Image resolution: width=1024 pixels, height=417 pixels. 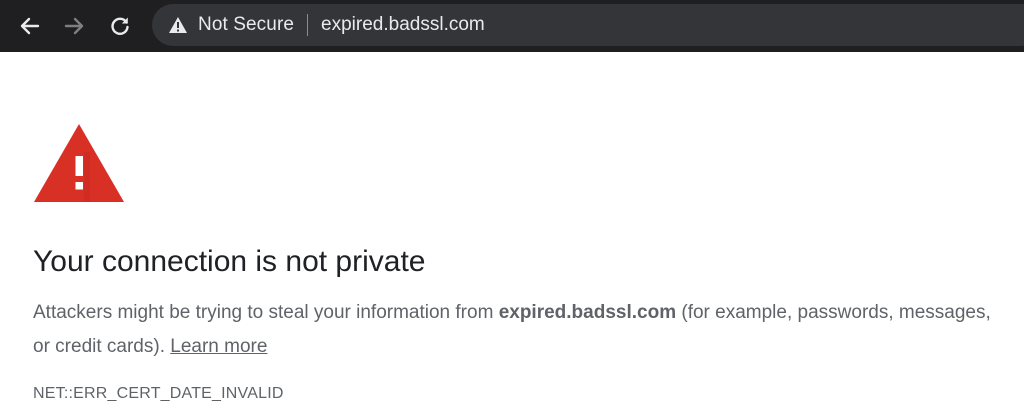 I want to click on reload-button, so click(x=120, y=26).